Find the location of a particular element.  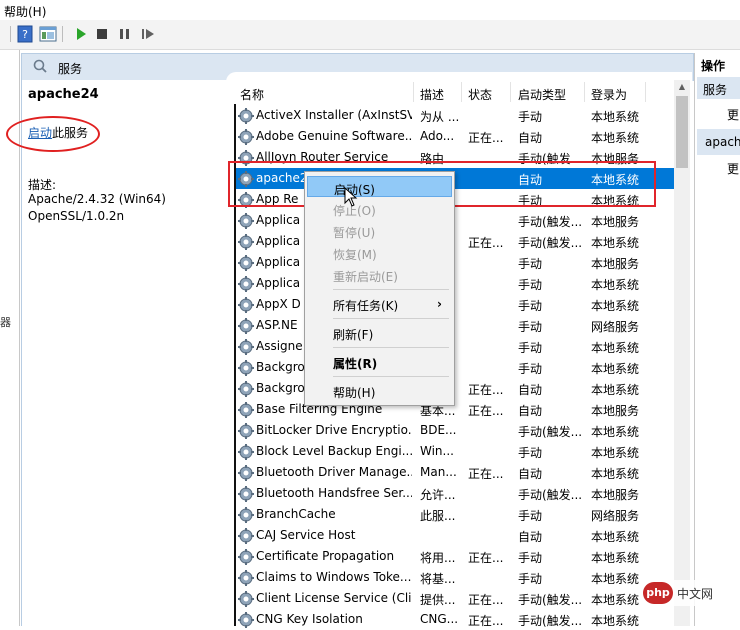

submenu-arrow-icon: › is located at coordinates (439, 304).